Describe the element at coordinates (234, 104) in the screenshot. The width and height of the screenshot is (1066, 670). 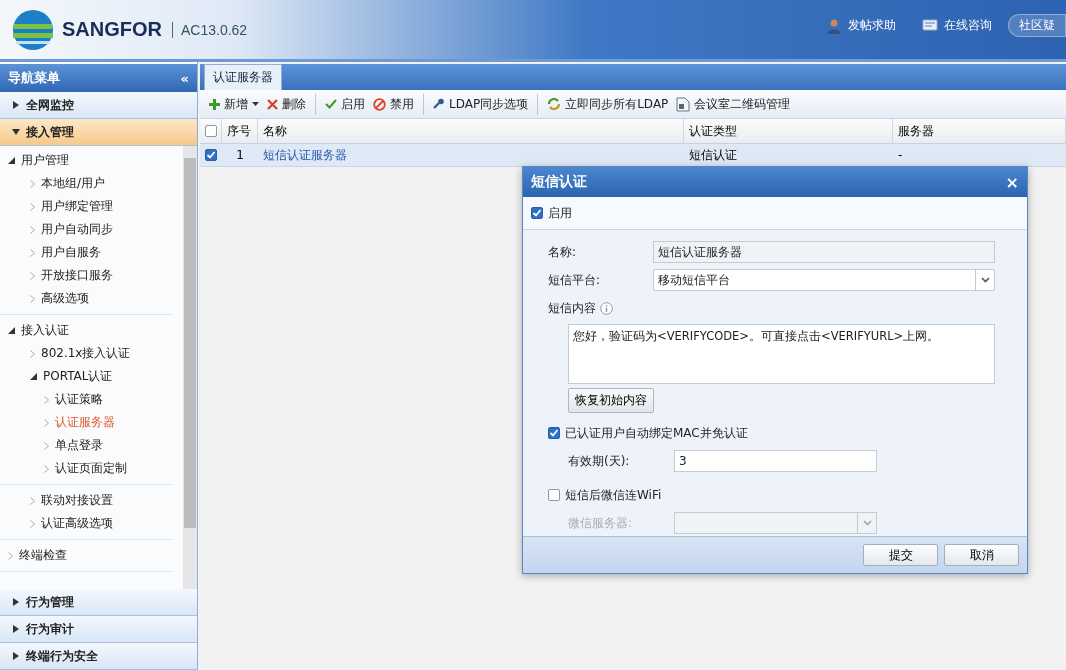
I see `toolbar-button: 新增` at that location.